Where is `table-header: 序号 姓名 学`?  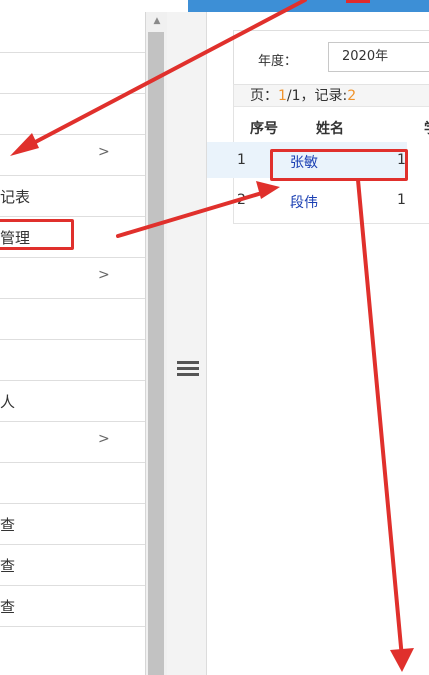 table-header: 序号 姓名 学 is located at coordinates (331, 125).